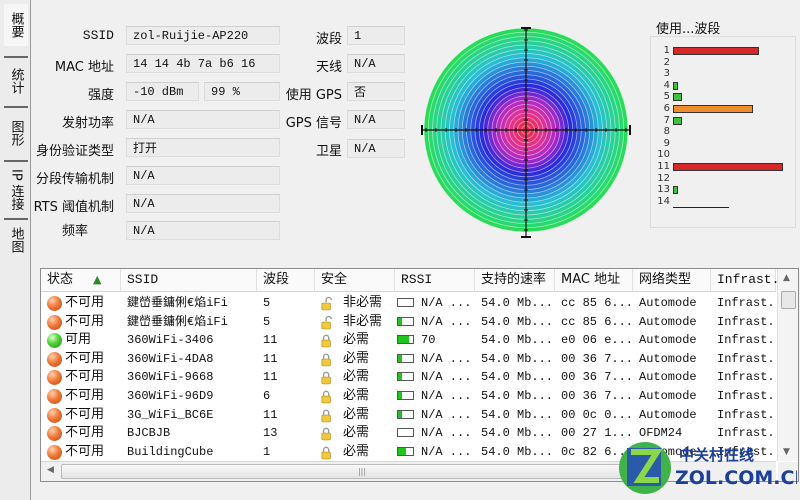 The width and height of the screenshot is (800, 500). Describe the element at coordinates (313, 95) in the screenshot. I see `use-gps-label: 使用 GPS` at that location.